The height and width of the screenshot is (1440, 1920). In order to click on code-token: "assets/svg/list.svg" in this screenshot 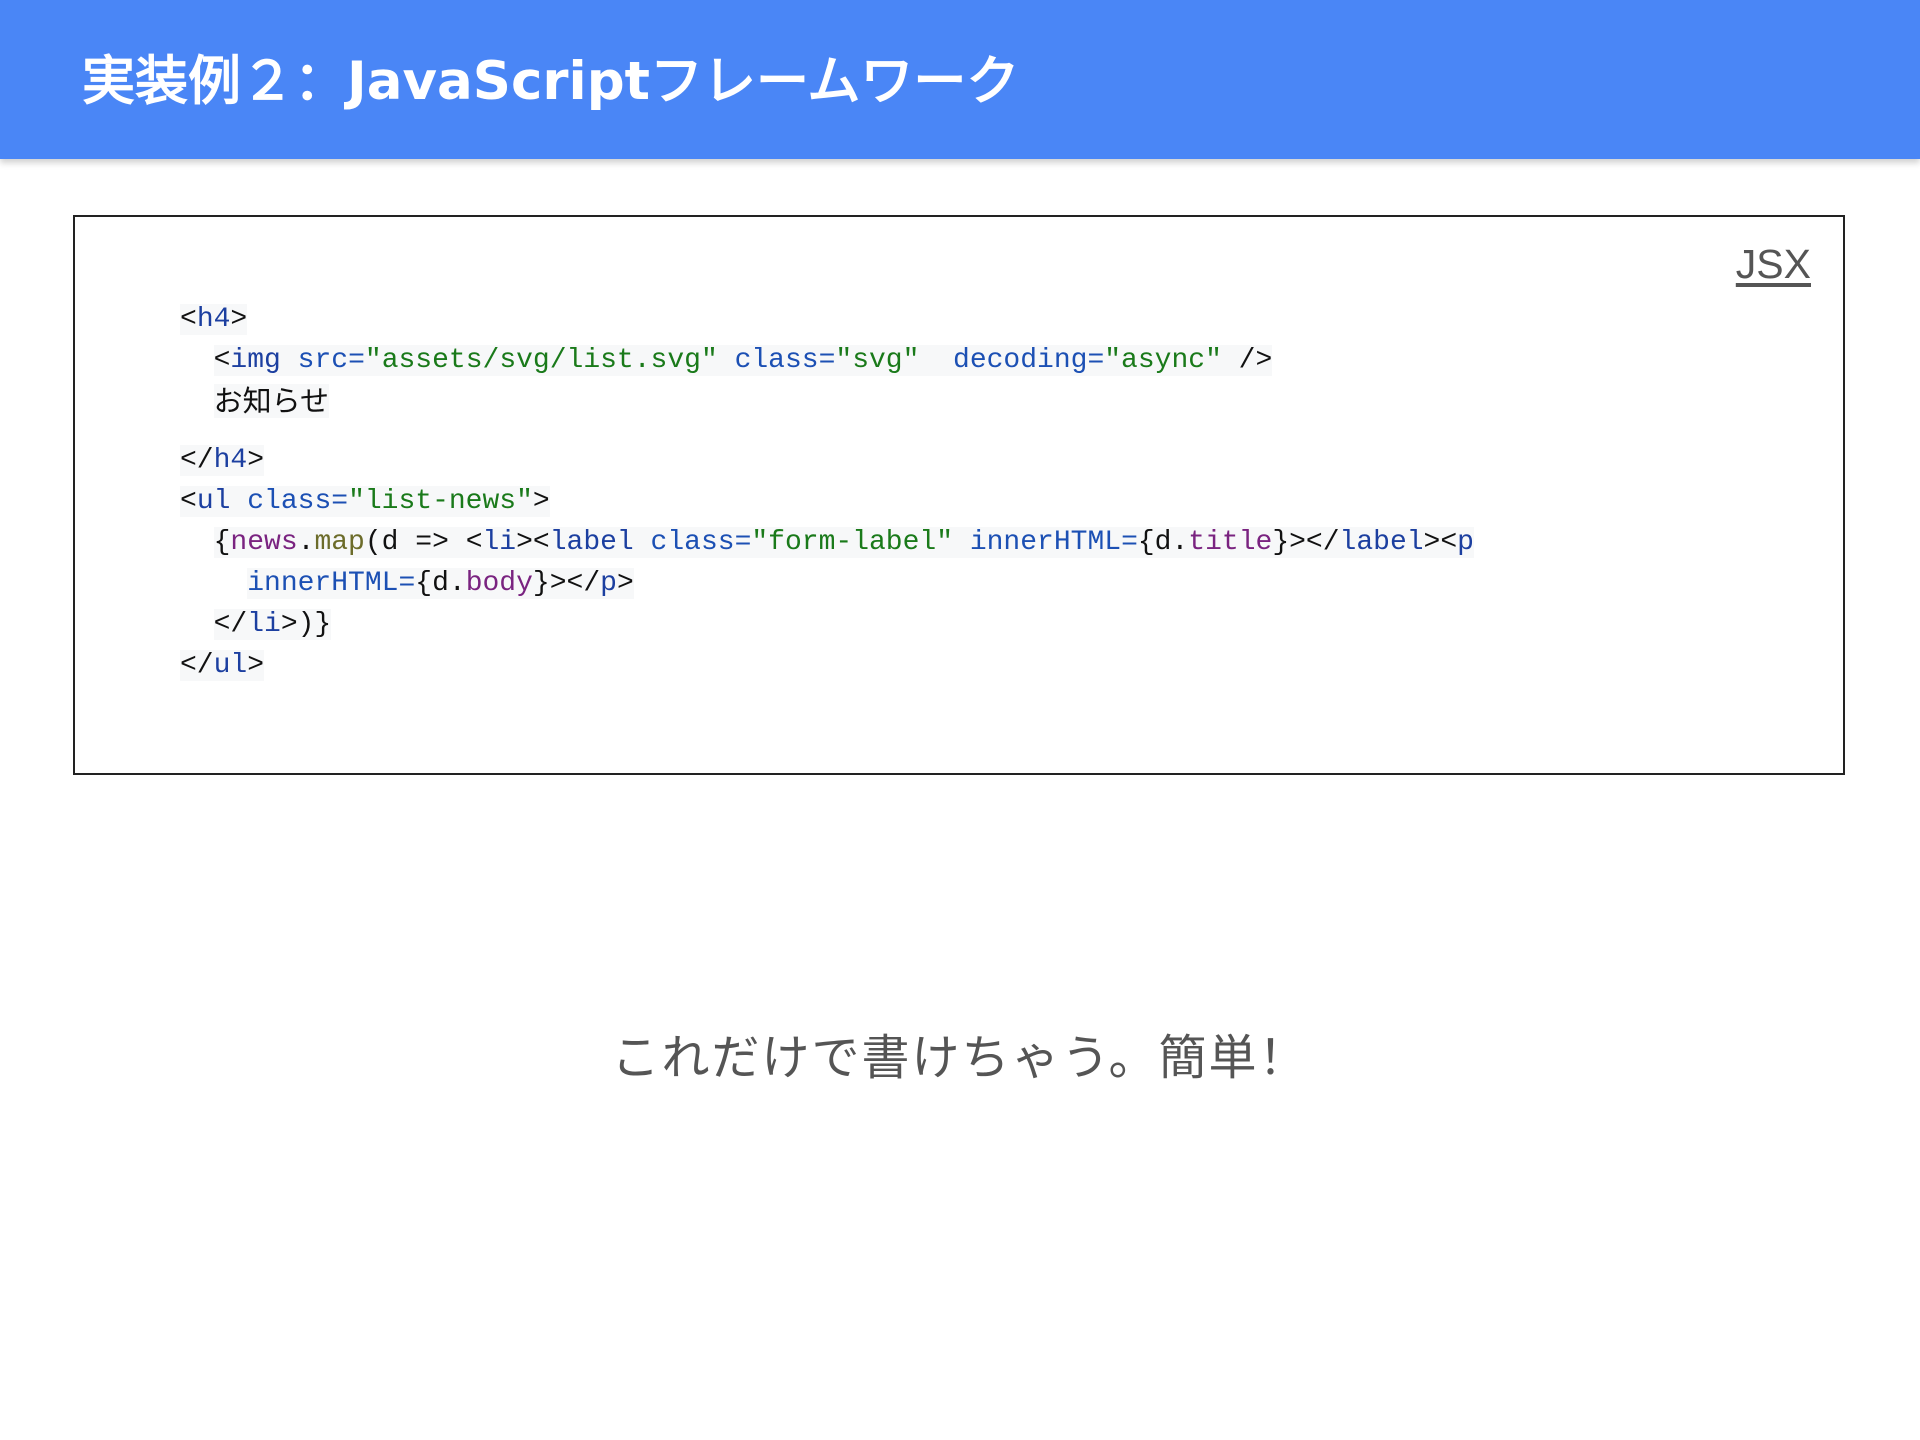, I will do `click(541, 360)`.